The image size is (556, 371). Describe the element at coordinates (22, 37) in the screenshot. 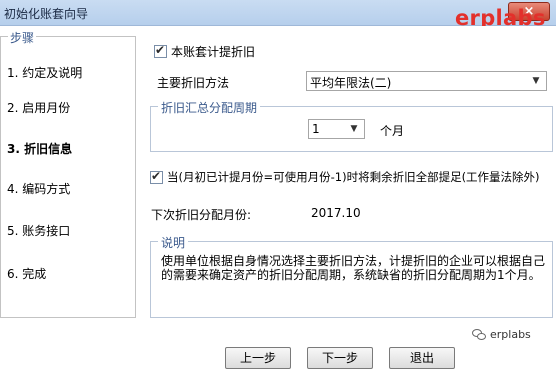

I see `steps-legend: 步骤` at that location.